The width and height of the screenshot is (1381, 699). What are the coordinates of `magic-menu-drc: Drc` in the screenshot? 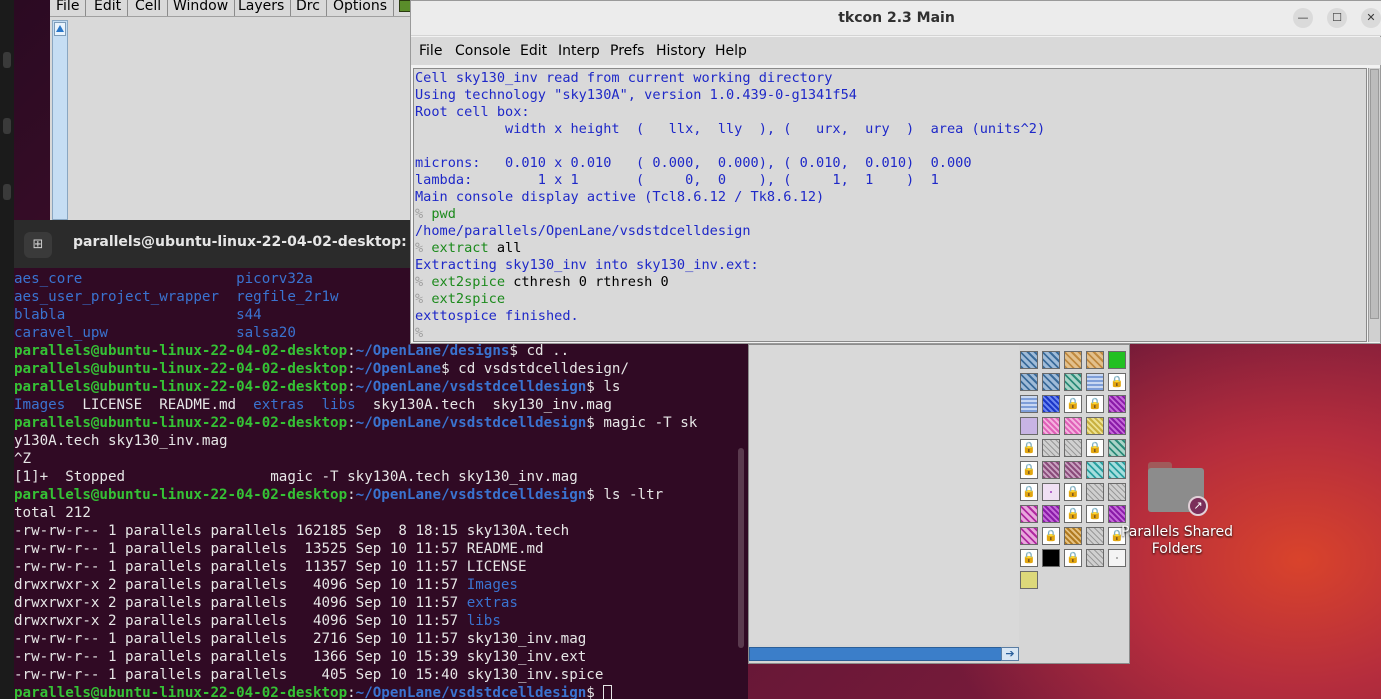 It's located at (308, 8).